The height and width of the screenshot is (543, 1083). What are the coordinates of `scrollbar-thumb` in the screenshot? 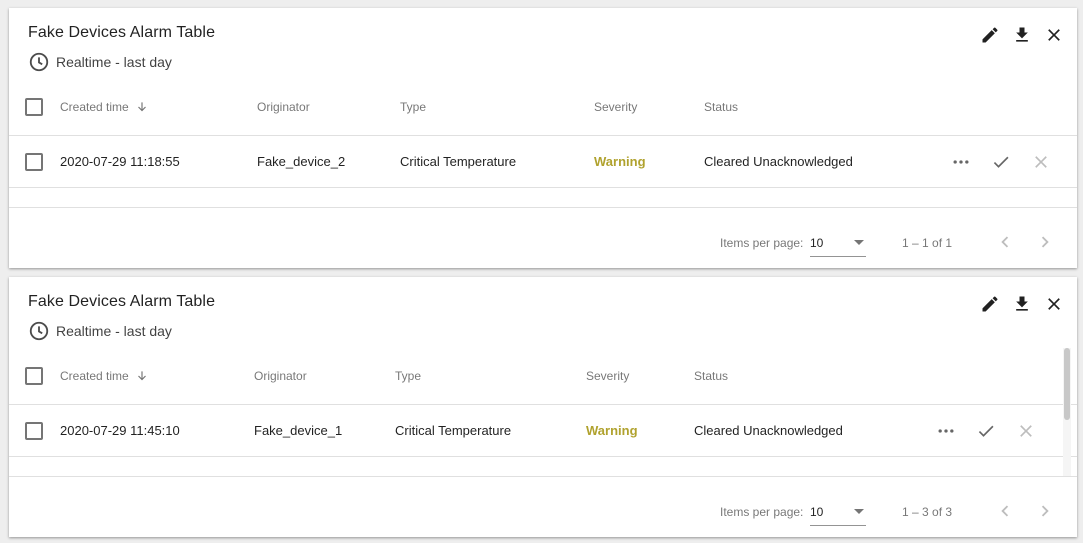 It's located at (1067, 384).